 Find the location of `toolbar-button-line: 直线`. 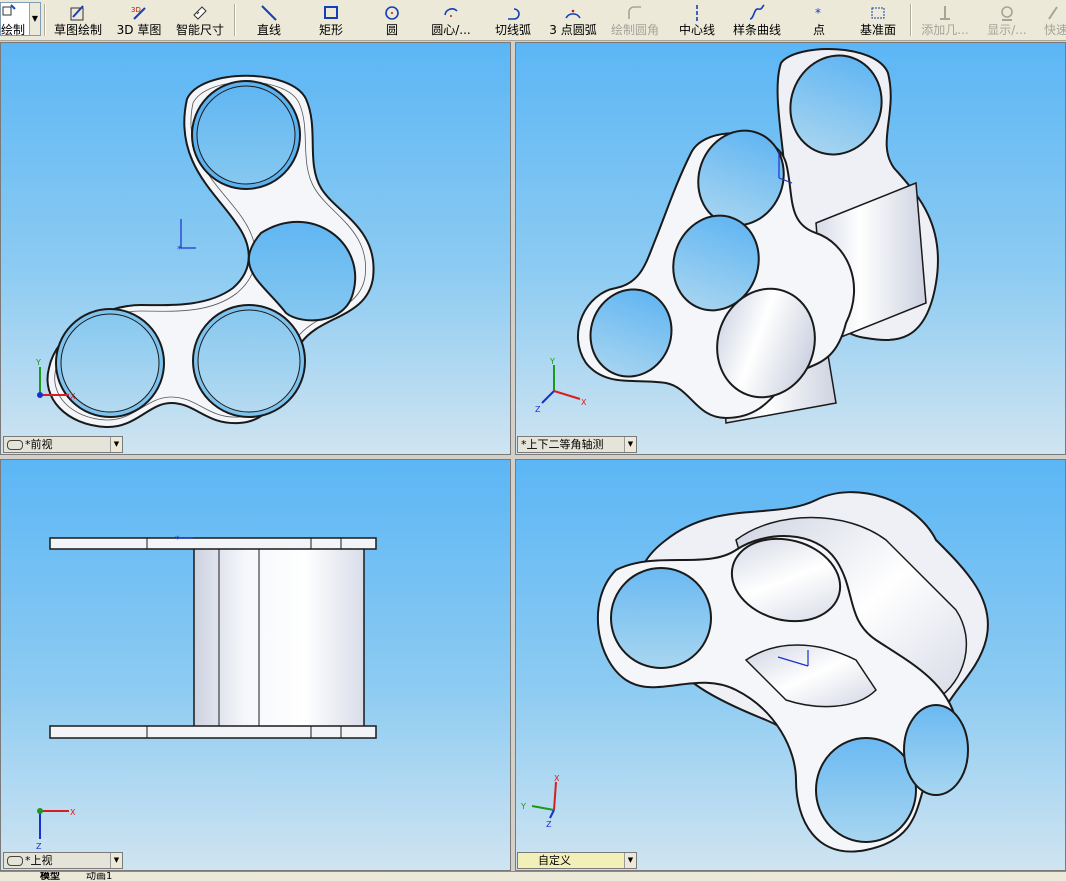

toolbar-button-line: 直线 is located at coordinates (269, 20).